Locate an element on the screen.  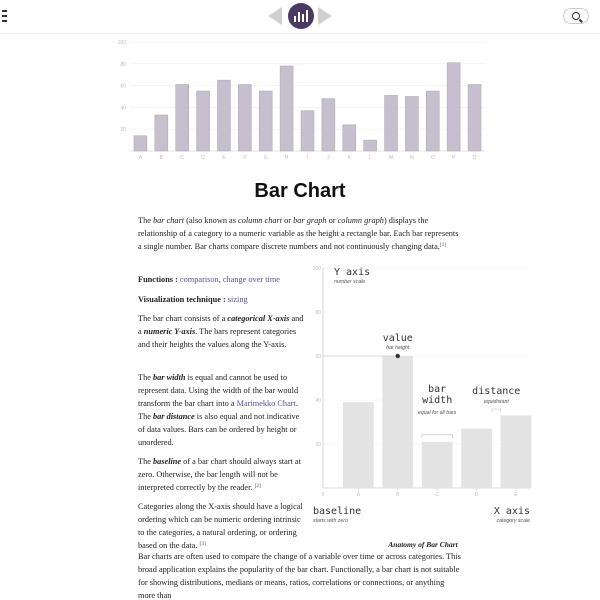
search-icon is located at coordinates (576, 16).